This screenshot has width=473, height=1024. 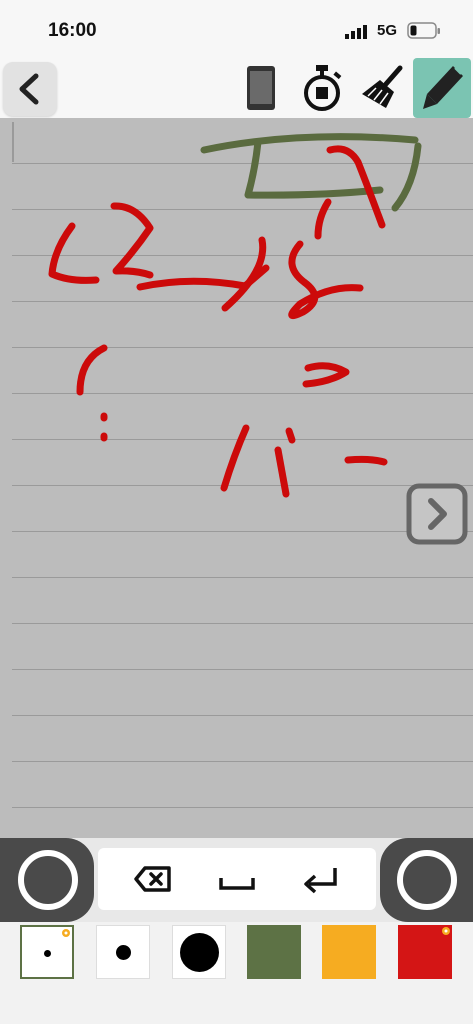 I want to click on left-undo-button, so click(x=47, y=880).